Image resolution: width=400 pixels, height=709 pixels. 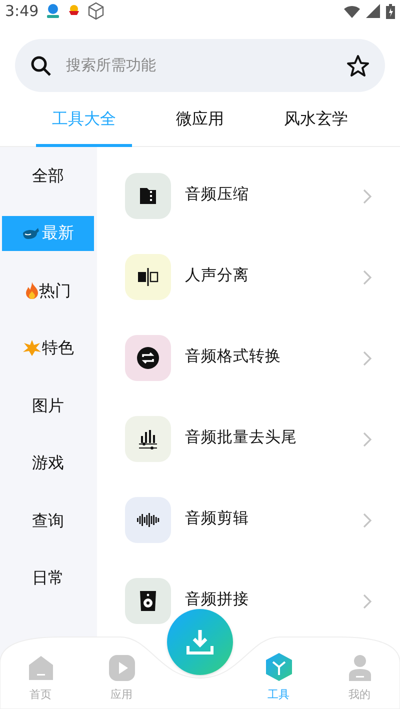 What do you see at coordinates (352, 11) in the screenshot?
I see `wifi-icon` at bounding box center [352, 11].